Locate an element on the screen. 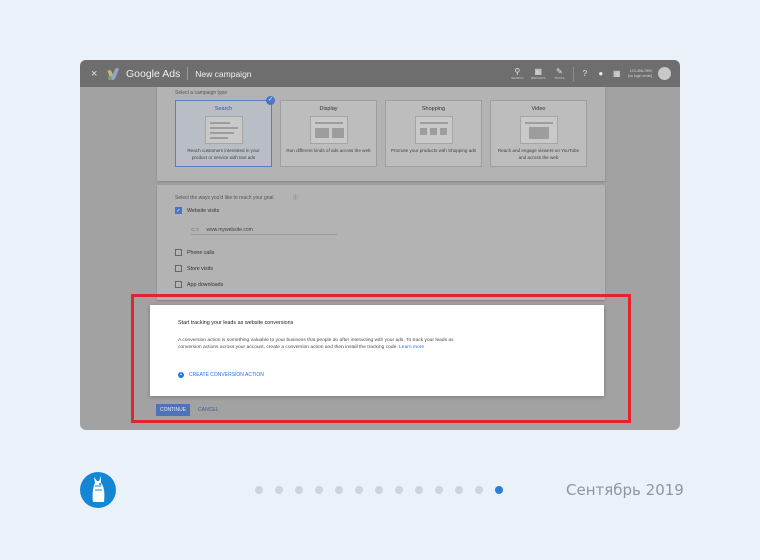  campaign-type-name: Shopping is located at coordinates (433, 109).